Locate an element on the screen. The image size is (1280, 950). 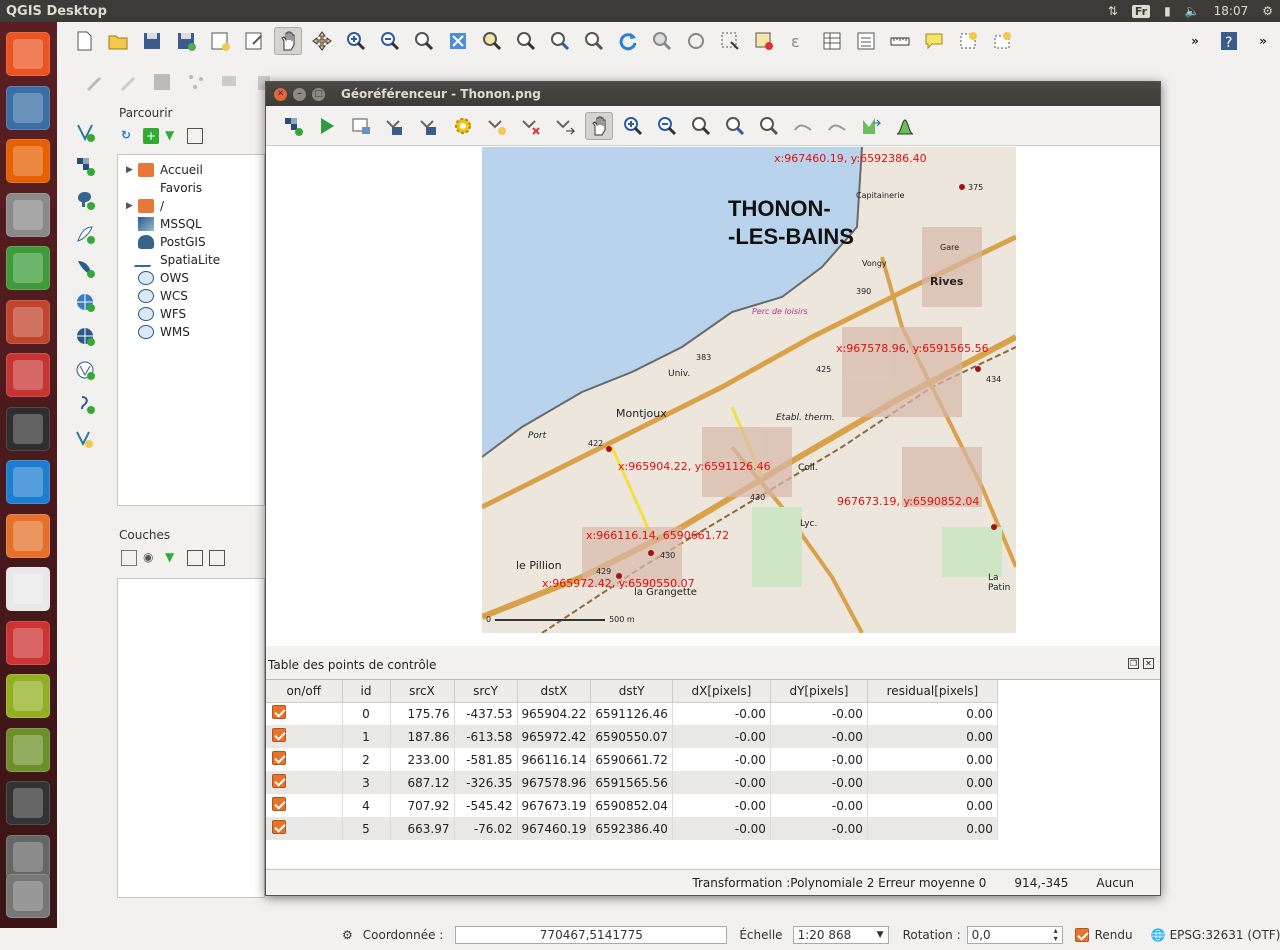
gcp-cell-srcx: 707.92 is located at coordinates (422, 805).